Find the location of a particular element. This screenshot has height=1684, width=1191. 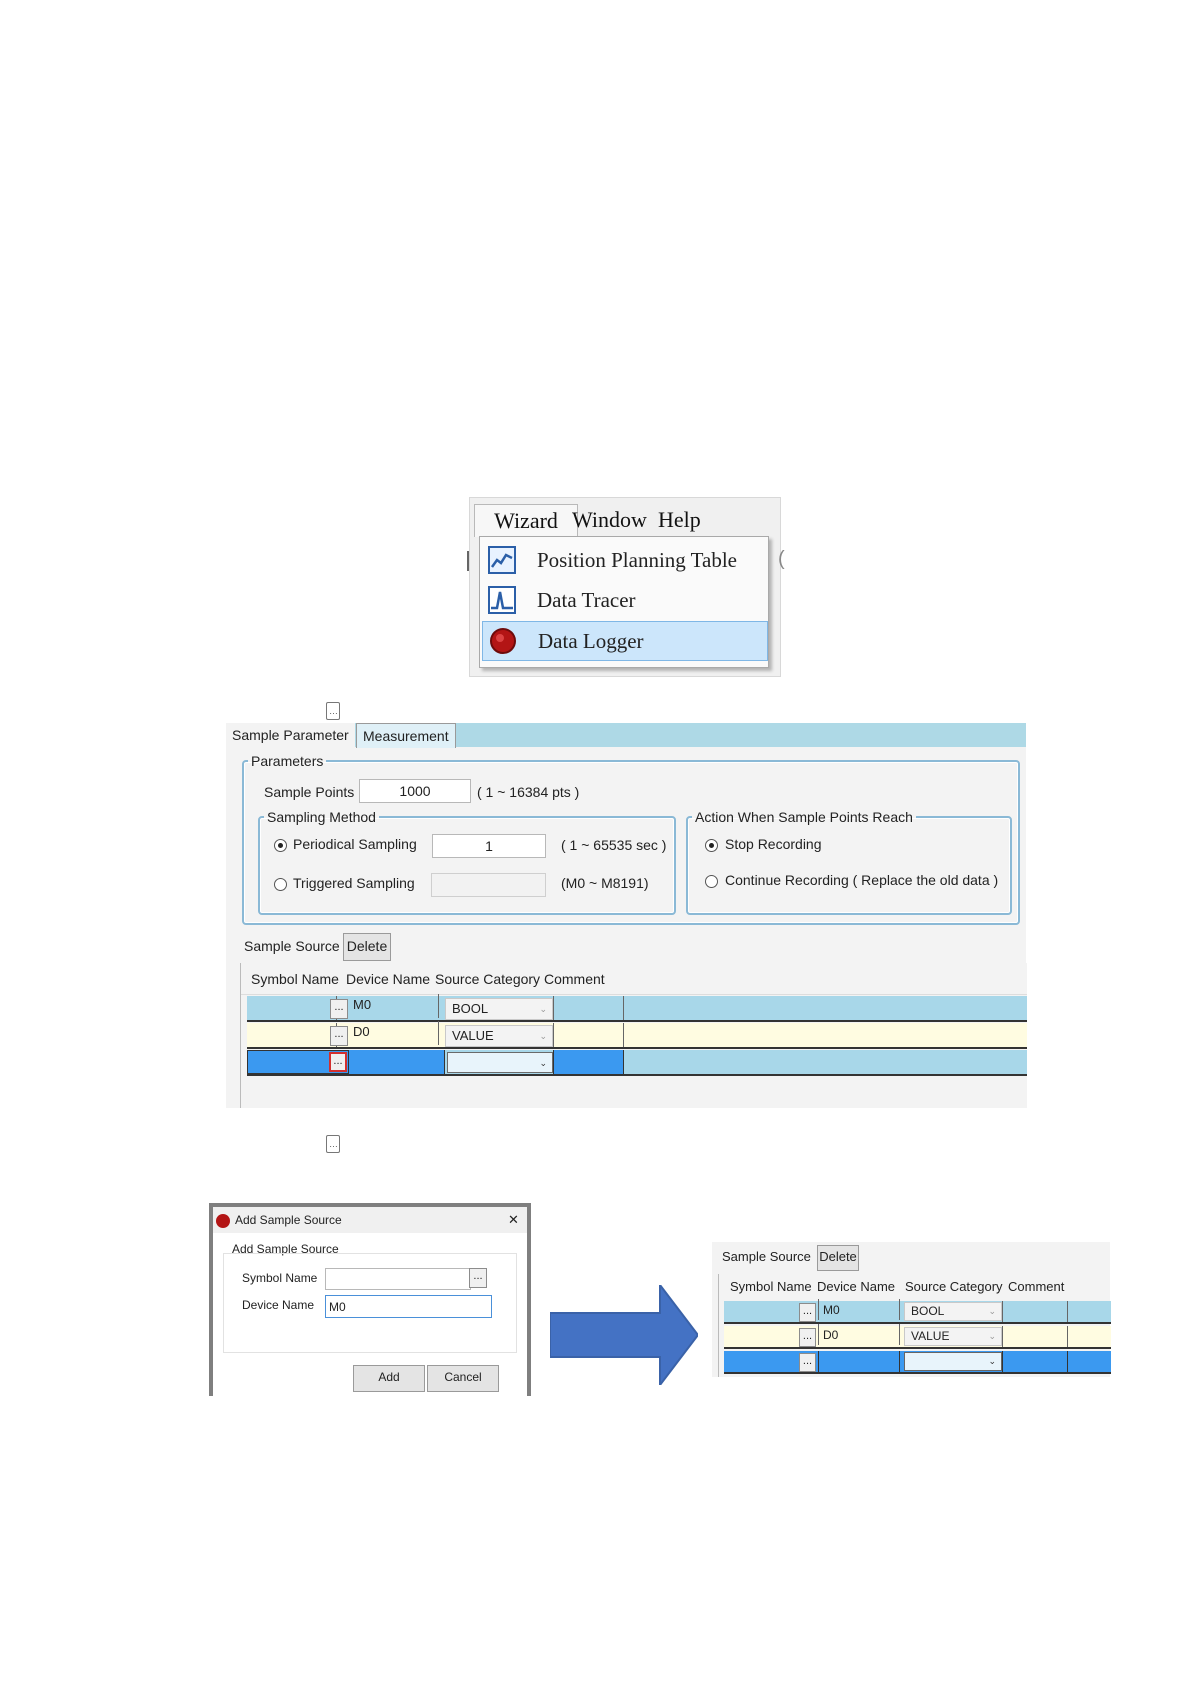

menu-window: Window is located at coordinates (609, 520).